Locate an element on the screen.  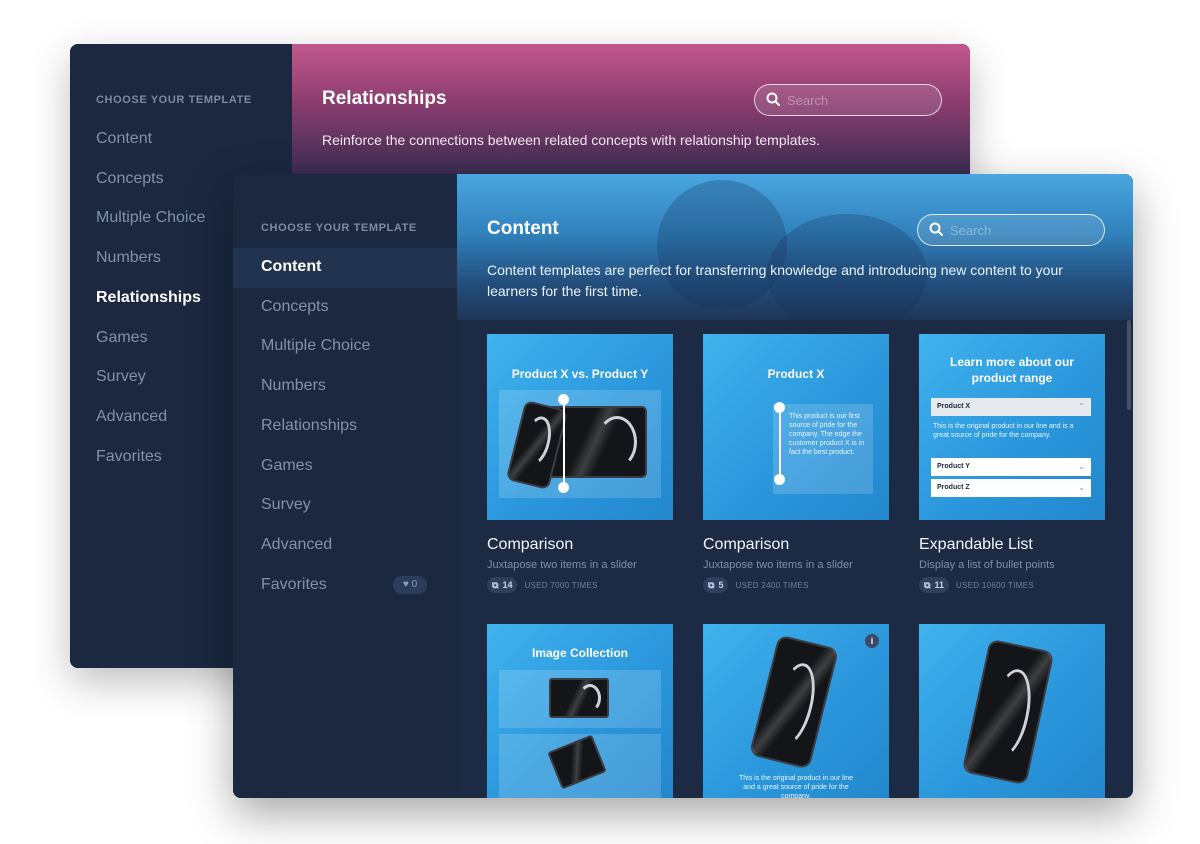
back-sidebar-item-concepts: Concepts is located at coordinates (130, 179).